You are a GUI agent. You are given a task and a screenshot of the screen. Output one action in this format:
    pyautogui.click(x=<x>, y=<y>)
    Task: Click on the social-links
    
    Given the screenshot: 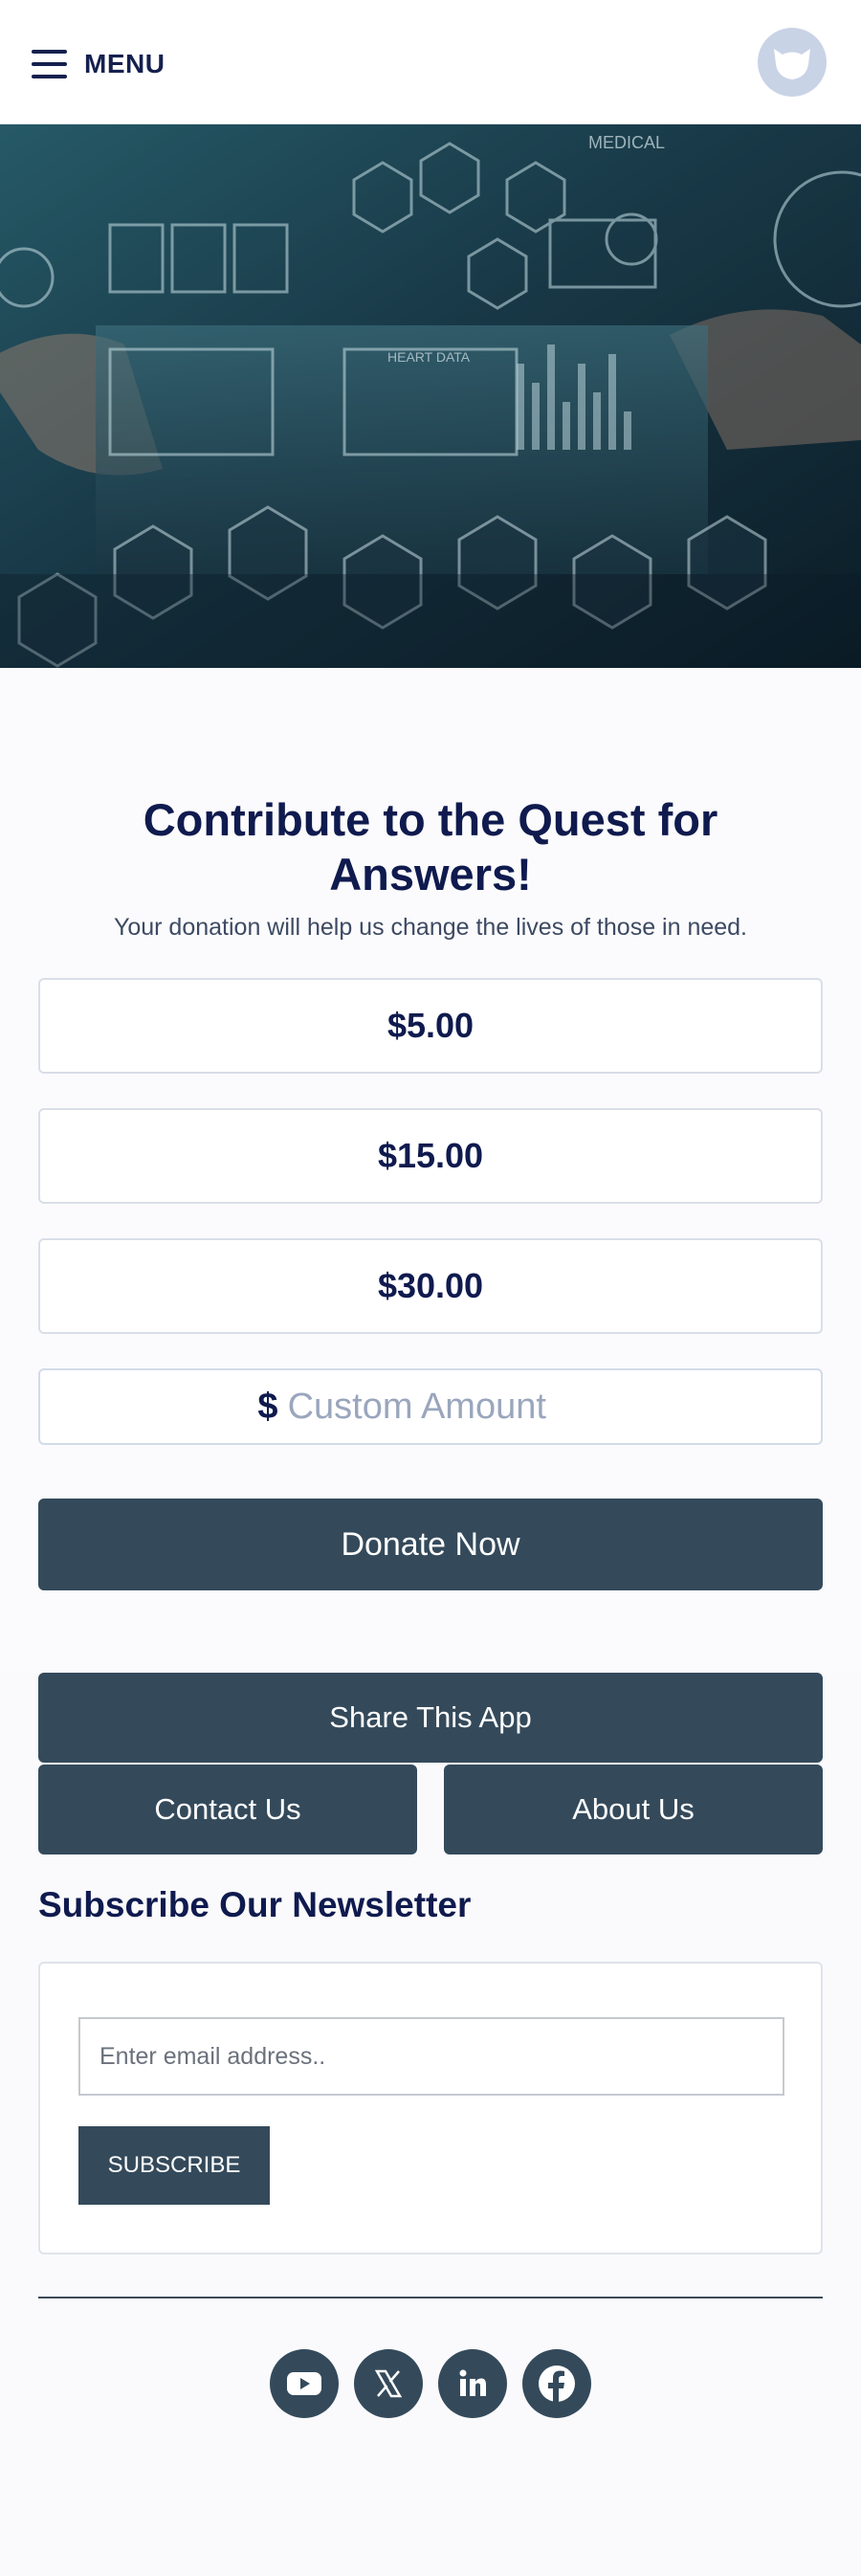 What is the action you would take?
    pyautogui.click(x=431, y=2383)
    